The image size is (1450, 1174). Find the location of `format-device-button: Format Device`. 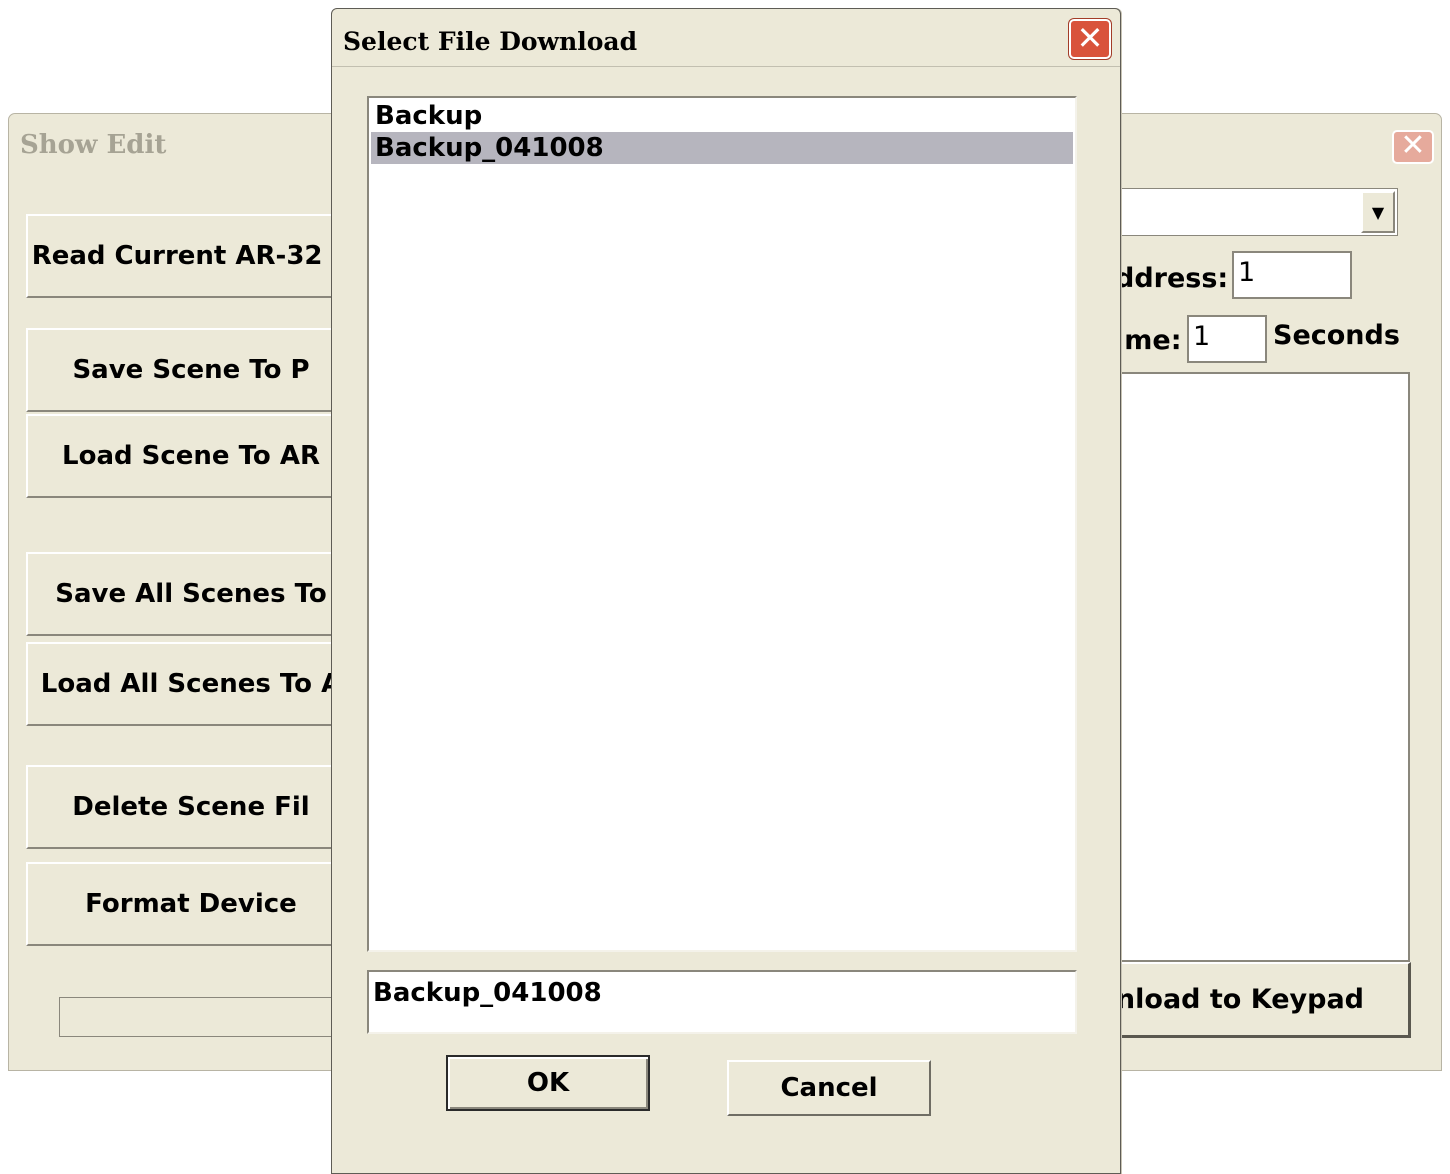

format-device-button: Format Device is located at coordinates (191, 904).